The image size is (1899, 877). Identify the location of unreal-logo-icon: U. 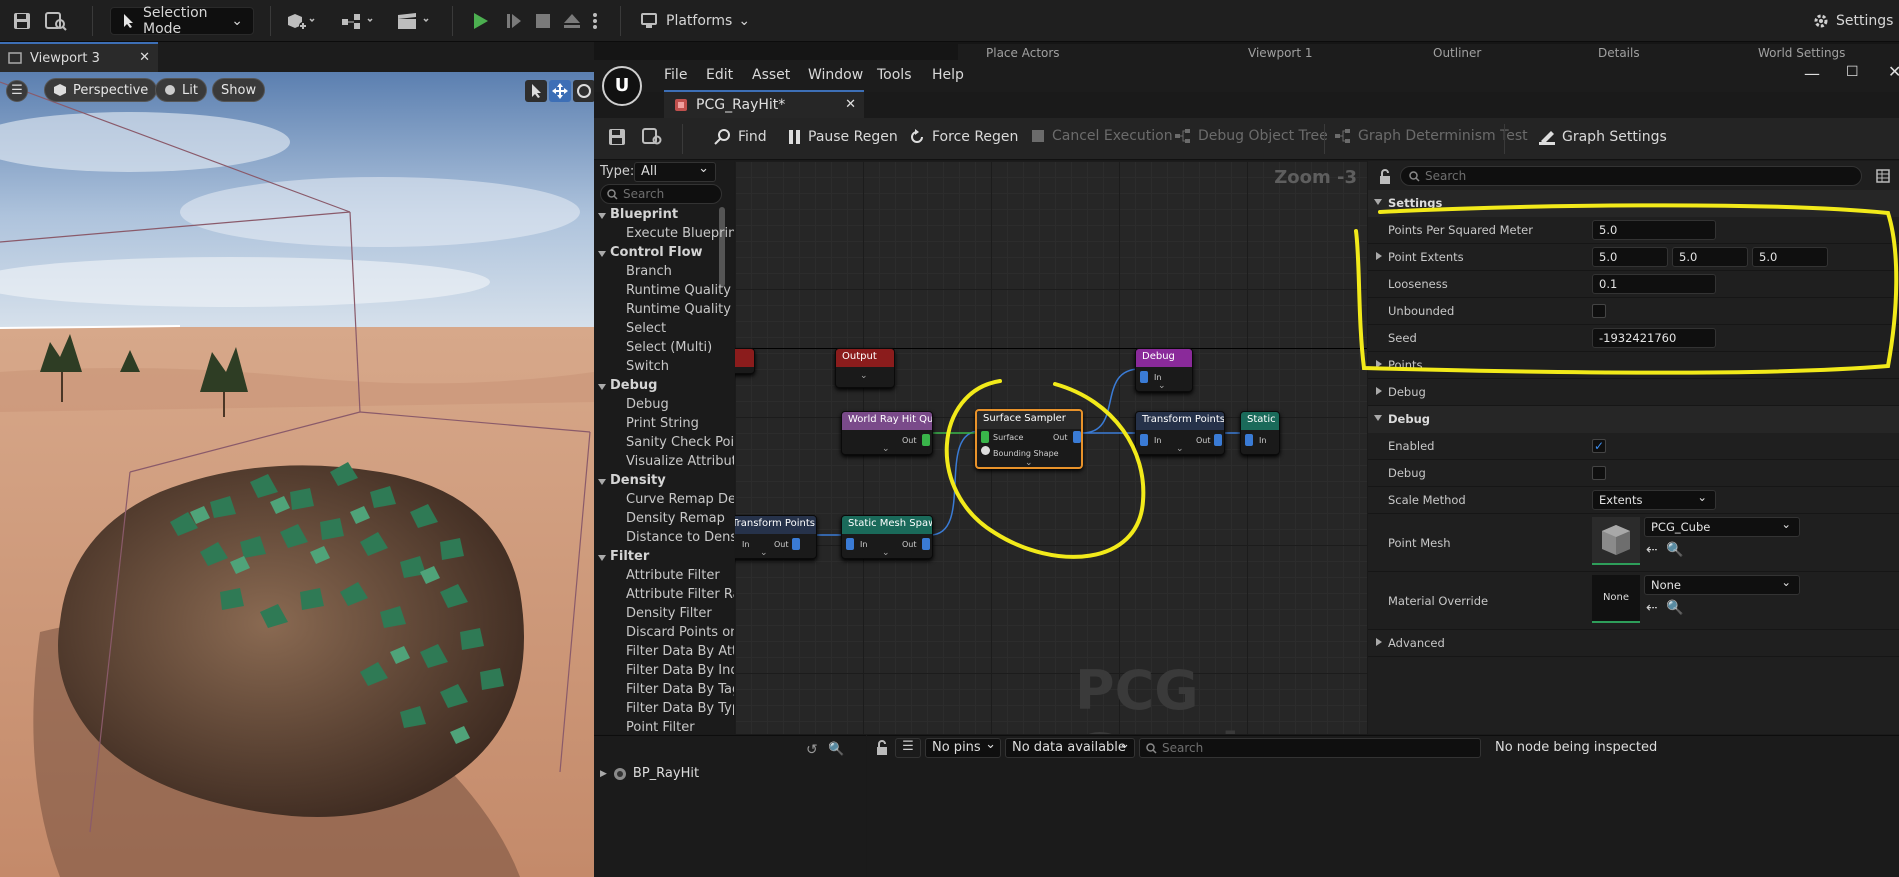
(622, 86).